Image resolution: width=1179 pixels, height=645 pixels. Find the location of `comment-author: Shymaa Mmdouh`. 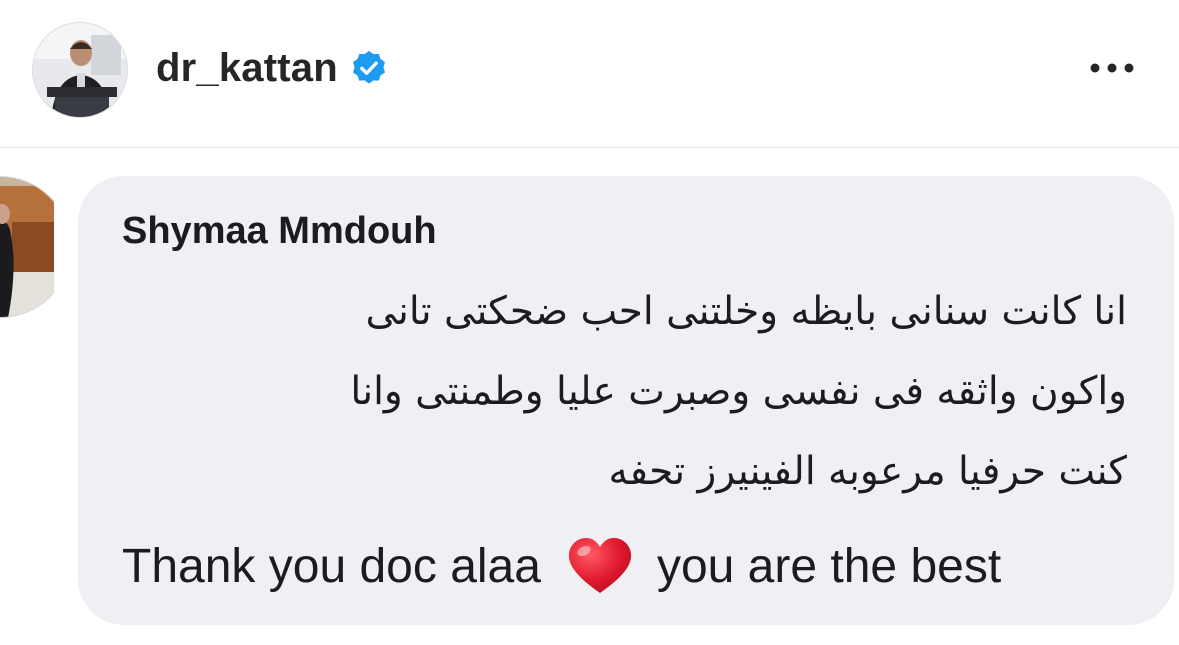

comment-author: Shymaa Mmdouh is located at coordinates (422, 231).